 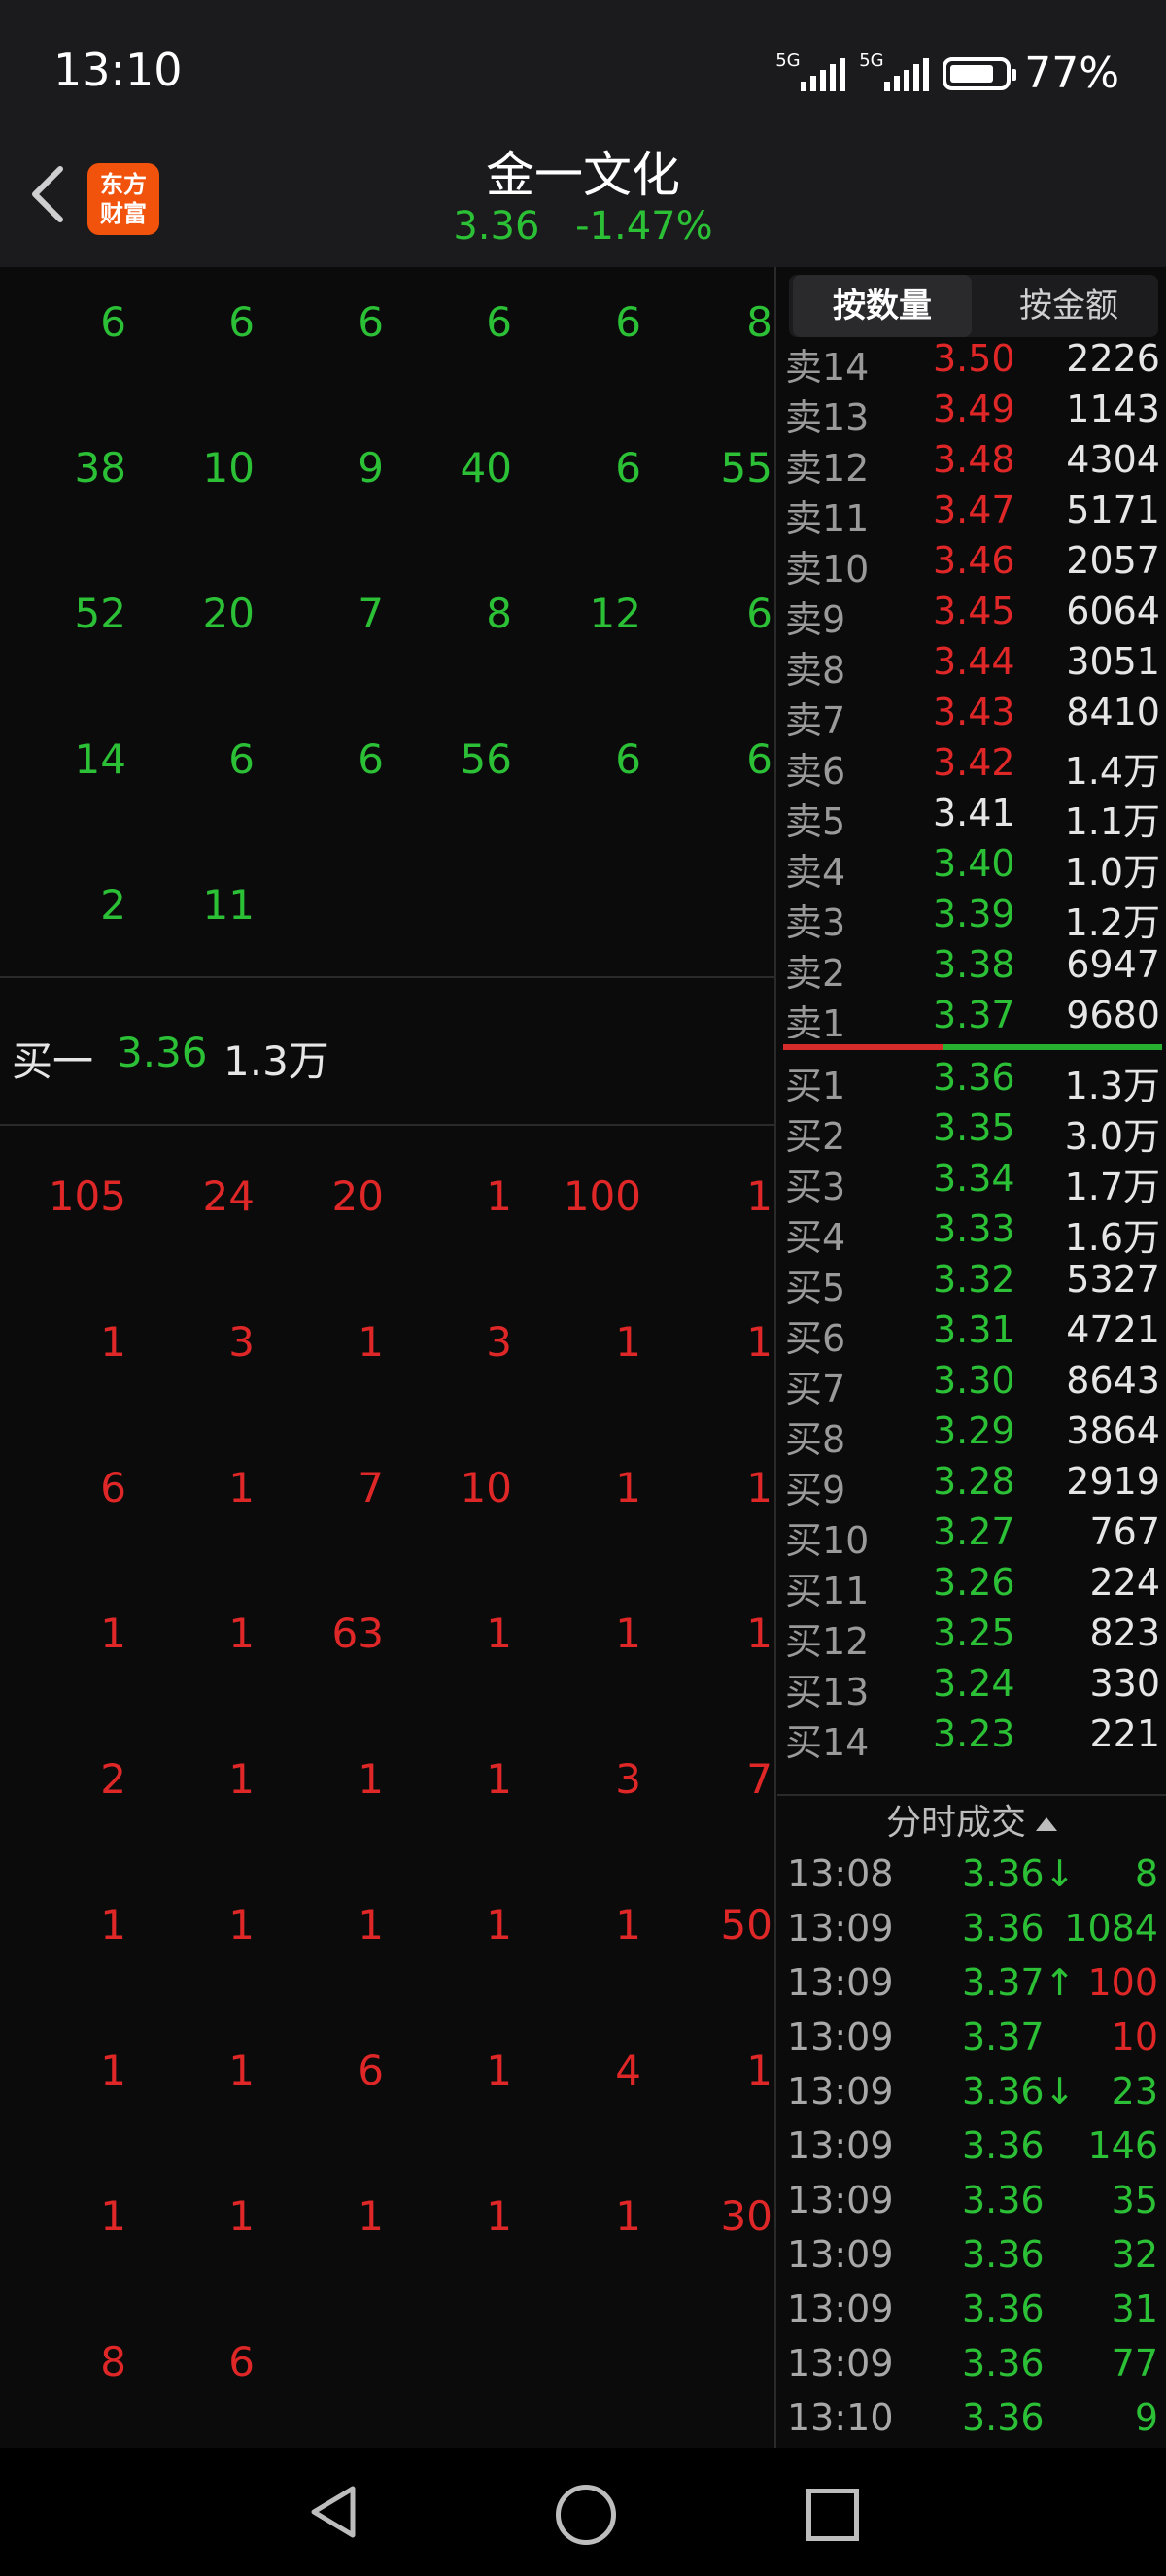 I want to click on buy-queue-row: 1 1 1 1 1 30, so click(x=387, y=2265).